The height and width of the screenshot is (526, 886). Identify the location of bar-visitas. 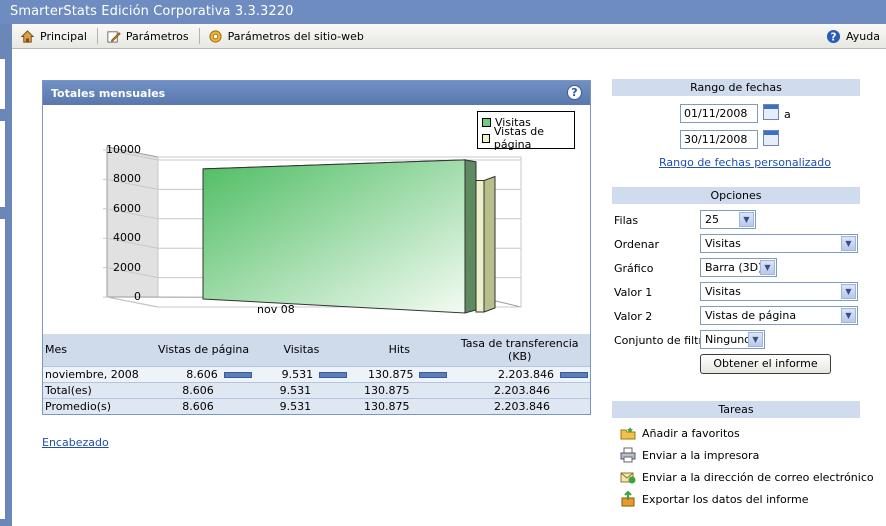
(334, 236).